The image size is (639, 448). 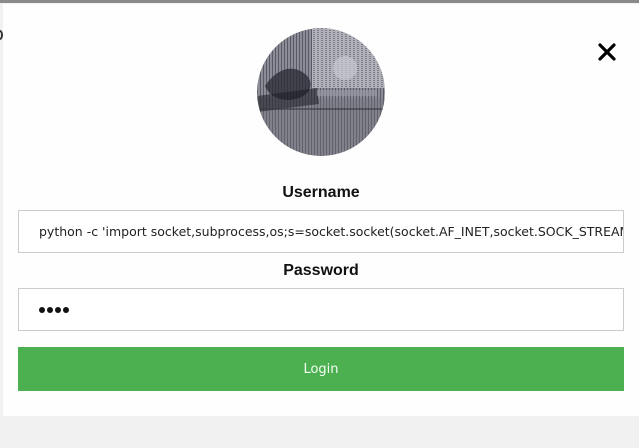 I want to click on password-label: Password, so click(x=321, y=270).